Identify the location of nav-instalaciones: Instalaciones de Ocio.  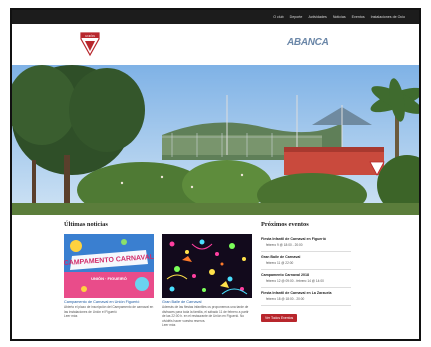
(388, 17).